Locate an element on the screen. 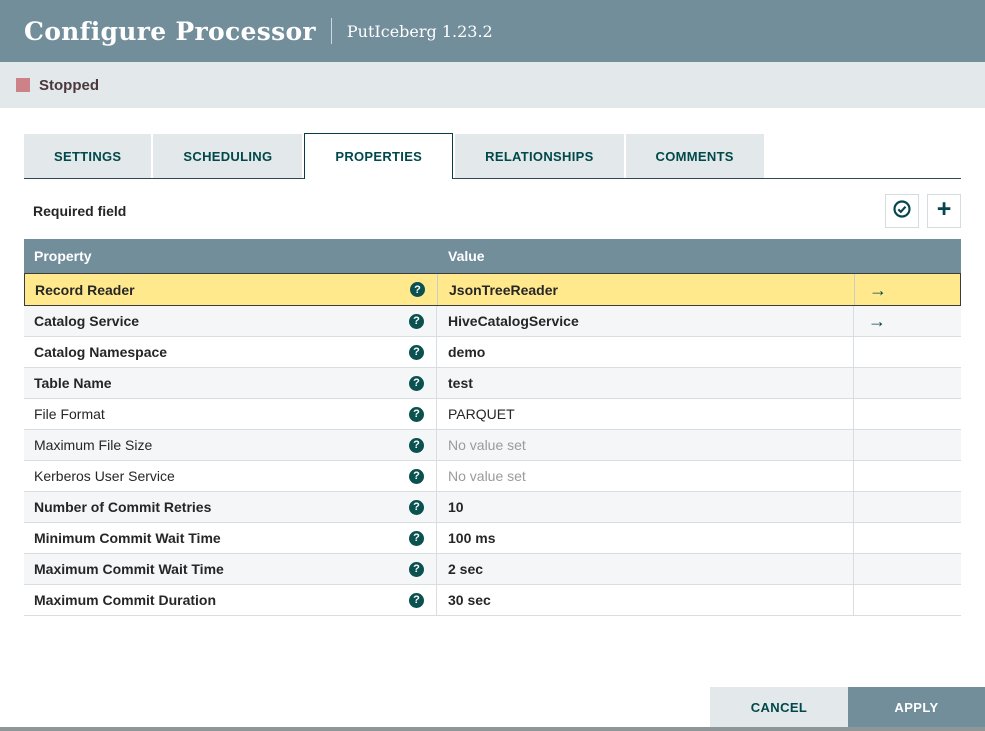 Image resolution: width=985 pixels, height=731 pixels. table-row: Catalog Service ? HiveCatalogService → is located at coordinates (492, 321).